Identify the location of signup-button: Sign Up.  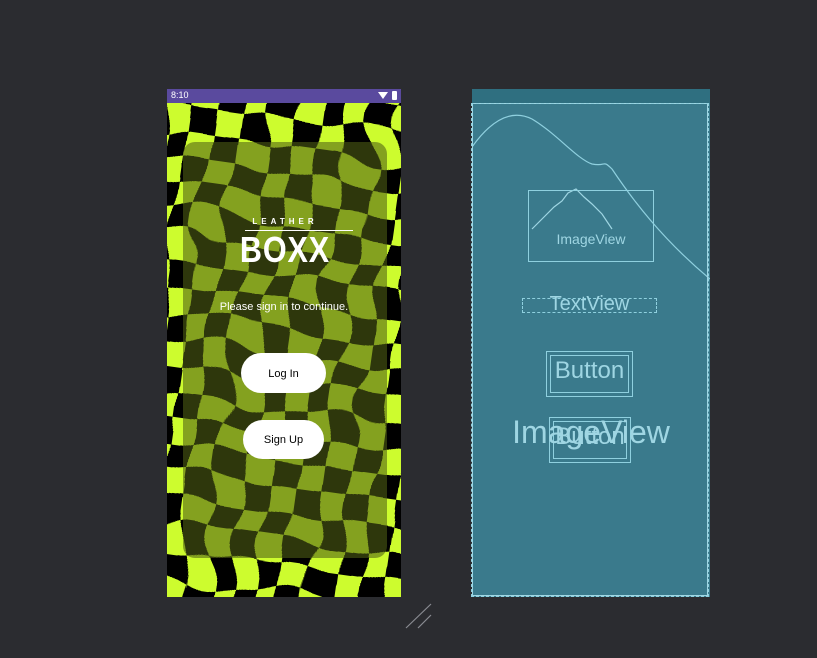
(283, 439).